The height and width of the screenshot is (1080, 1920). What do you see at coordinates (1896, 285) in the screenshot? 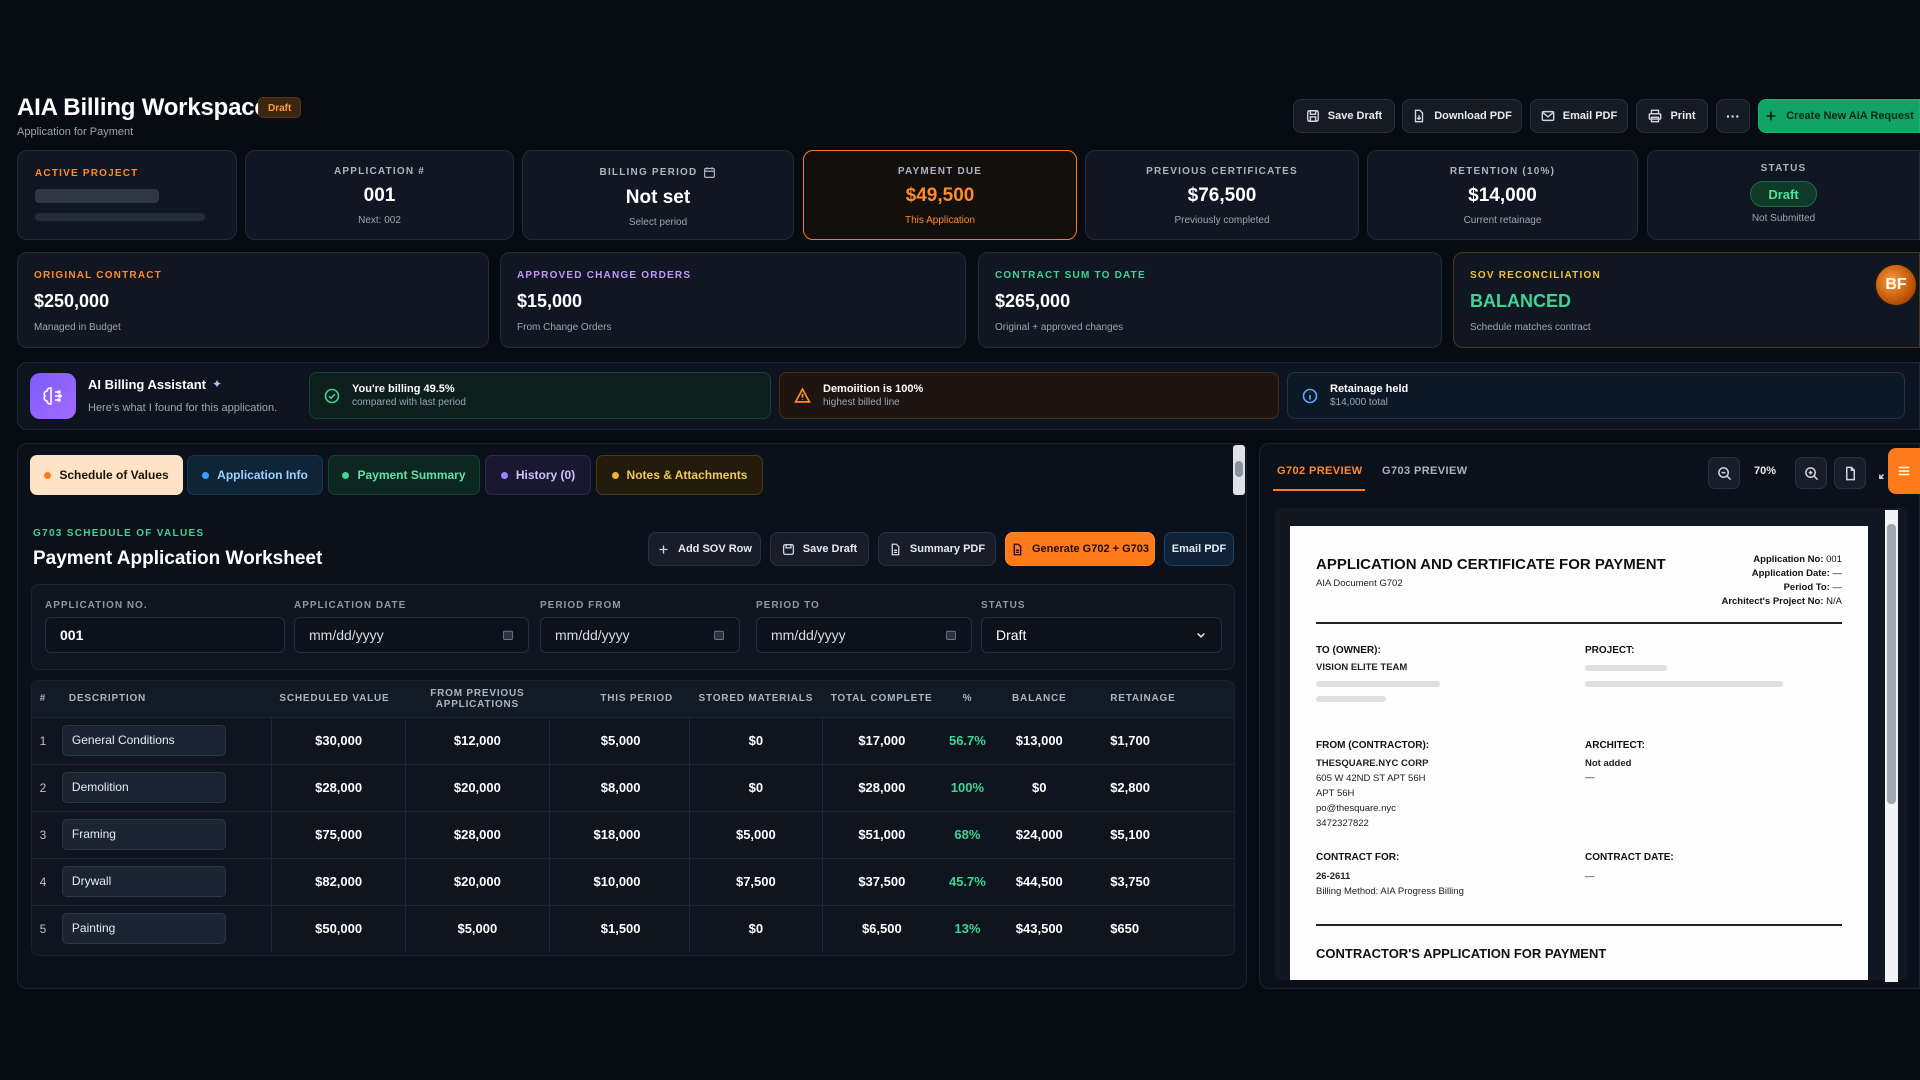
I see `user-avatar: BF` at bounding box center [1896, 285].